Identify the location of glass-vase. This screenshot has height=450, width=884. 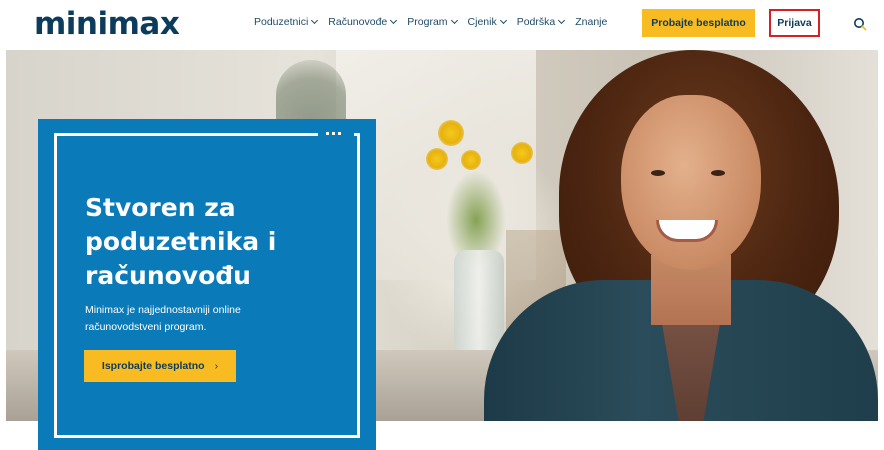
(479, 305).